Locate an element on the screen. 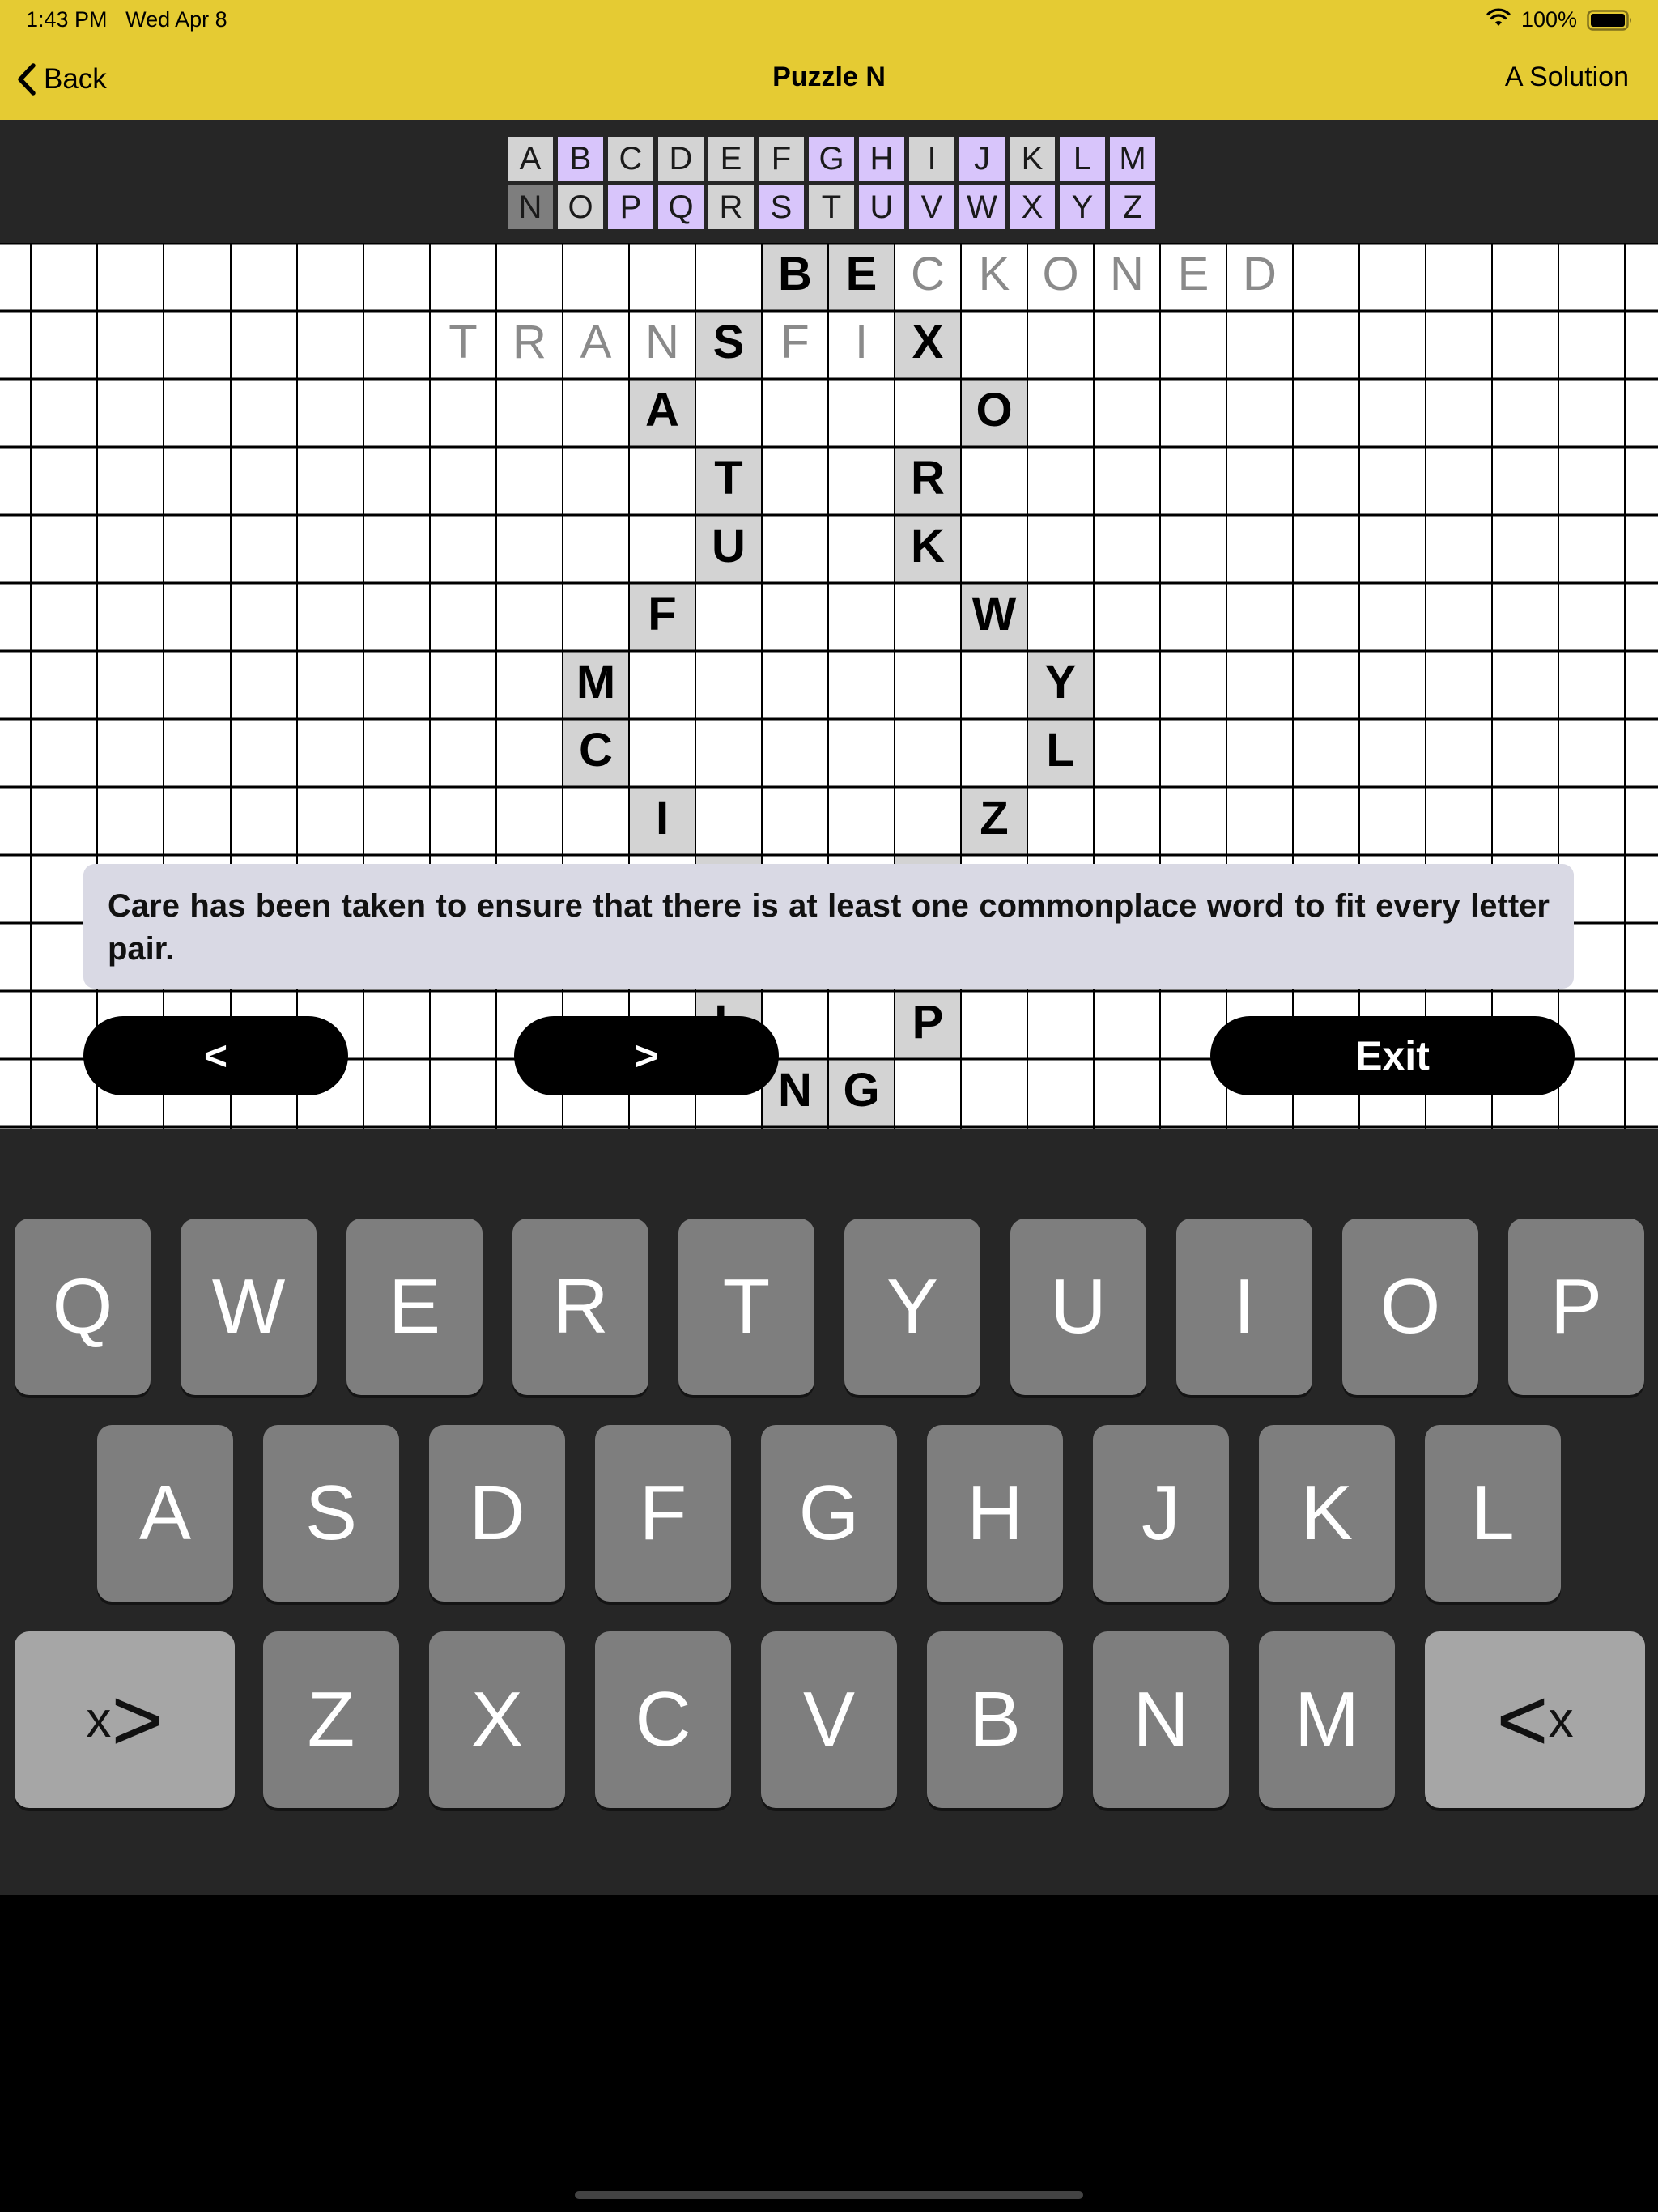  alphabet-letter-h: H is located at coordinates (882, 159).